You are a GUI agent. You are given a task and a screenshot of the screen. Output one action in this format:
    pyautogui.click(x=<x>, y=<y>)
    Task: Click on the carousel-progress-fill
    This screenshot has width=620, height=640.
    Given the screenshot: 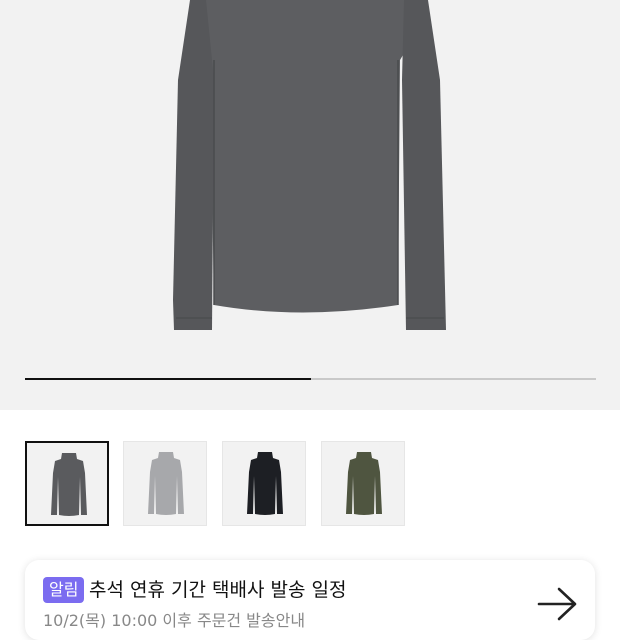 What is the action you would take?
    pyautogui.click(x=168, y=379)
    